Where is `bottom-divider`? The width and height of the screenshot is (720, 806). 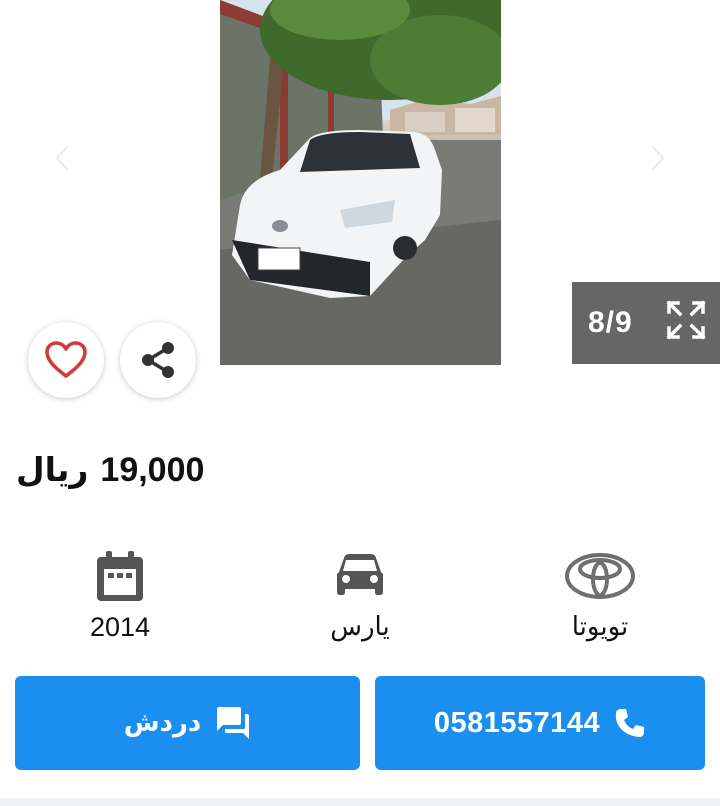
bottom-divider is located at coordinates (360, 802).